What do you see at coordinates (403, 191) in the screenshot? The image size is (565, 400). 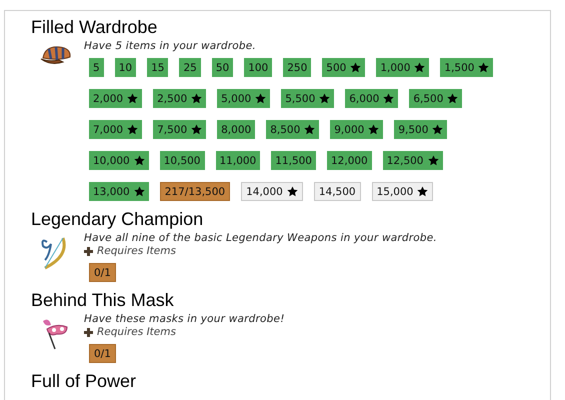 I see `tier-badge: 15,000` at bounding box center [403, 191].